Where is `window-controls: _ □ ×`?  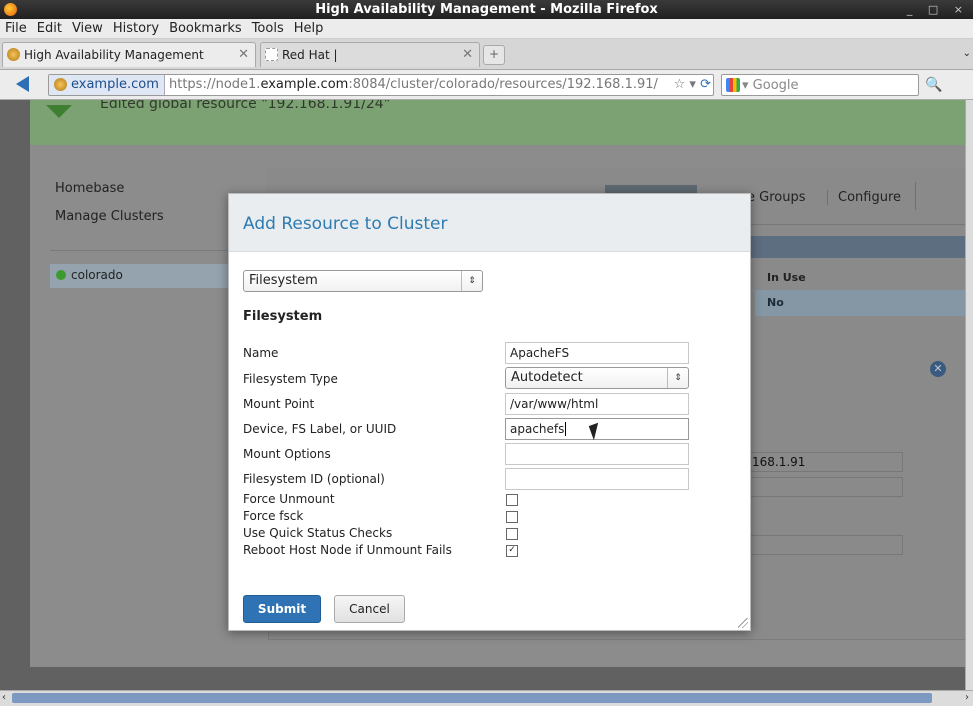
window-controls: _ □ × is located at coordinates (938, 9).